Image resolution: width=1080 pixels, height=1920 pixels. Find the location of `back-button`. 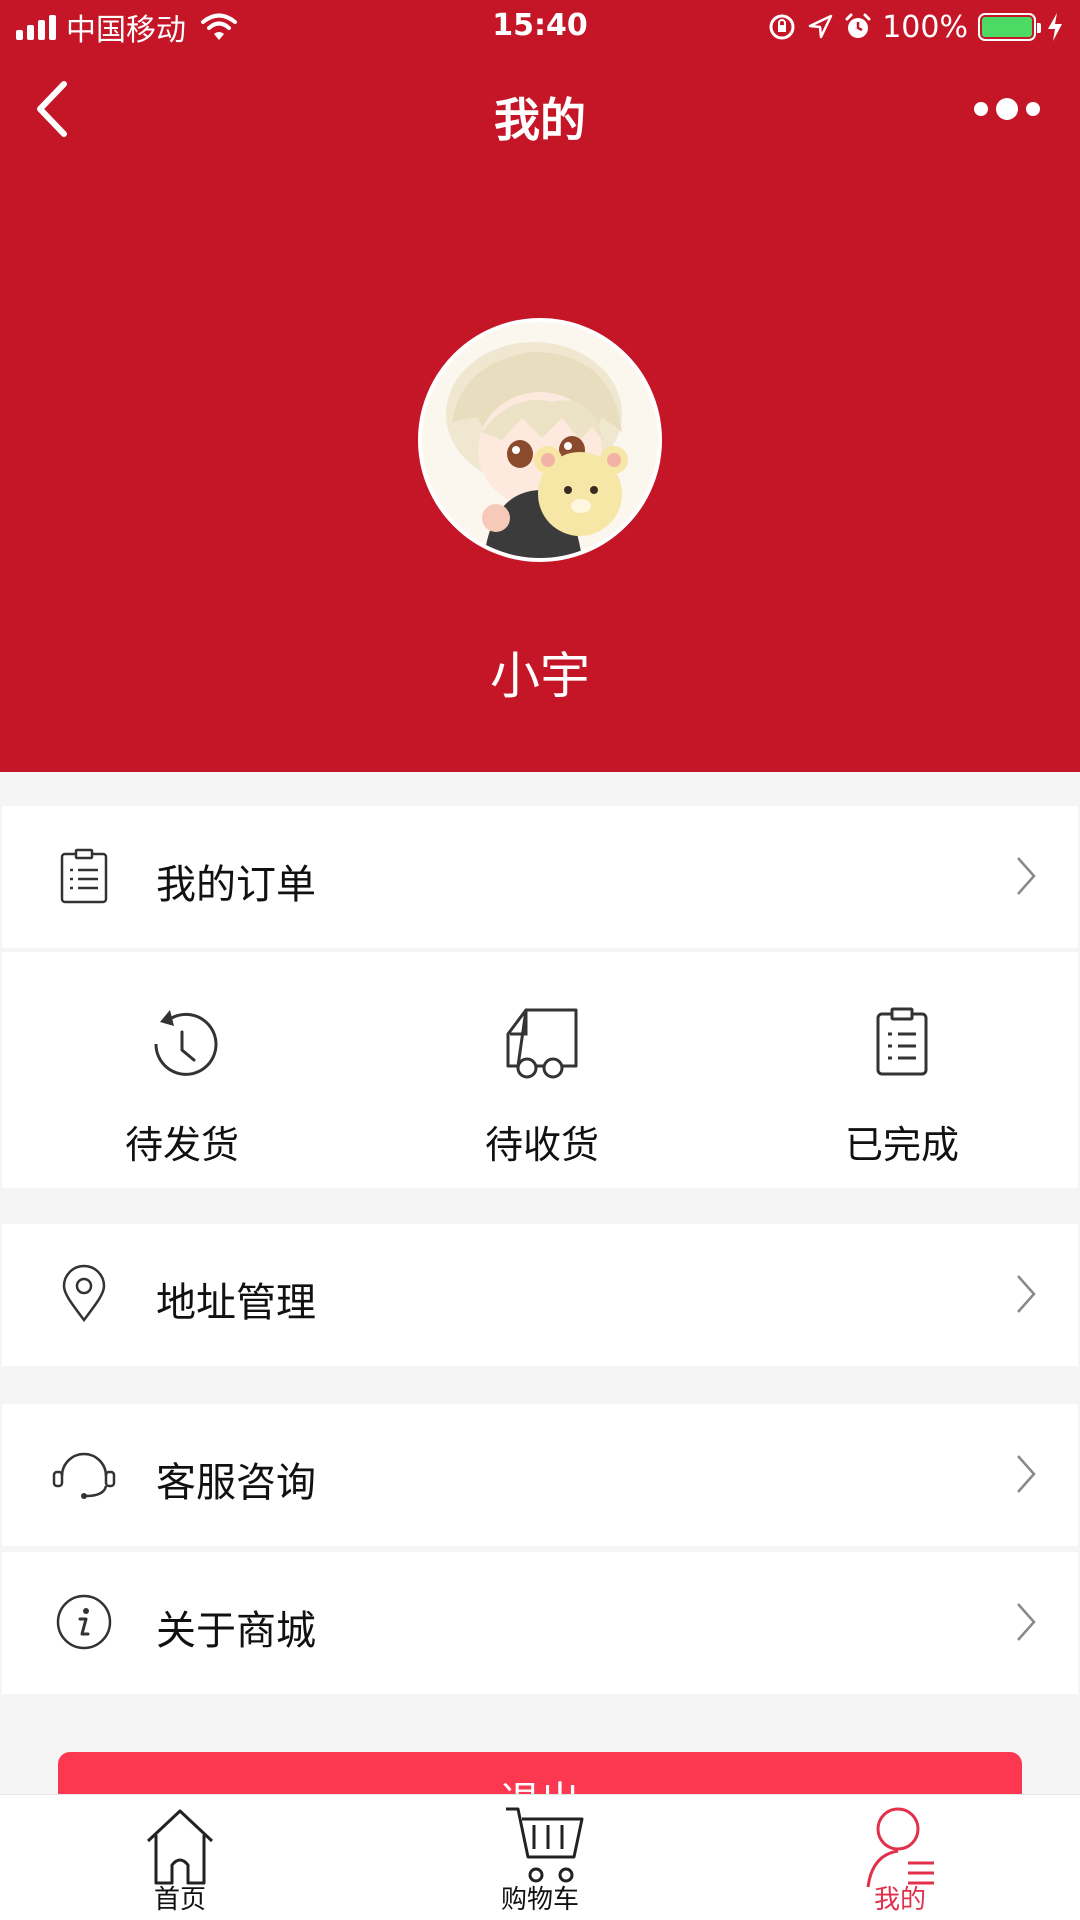

back-button is located at coordinates (56, 109).